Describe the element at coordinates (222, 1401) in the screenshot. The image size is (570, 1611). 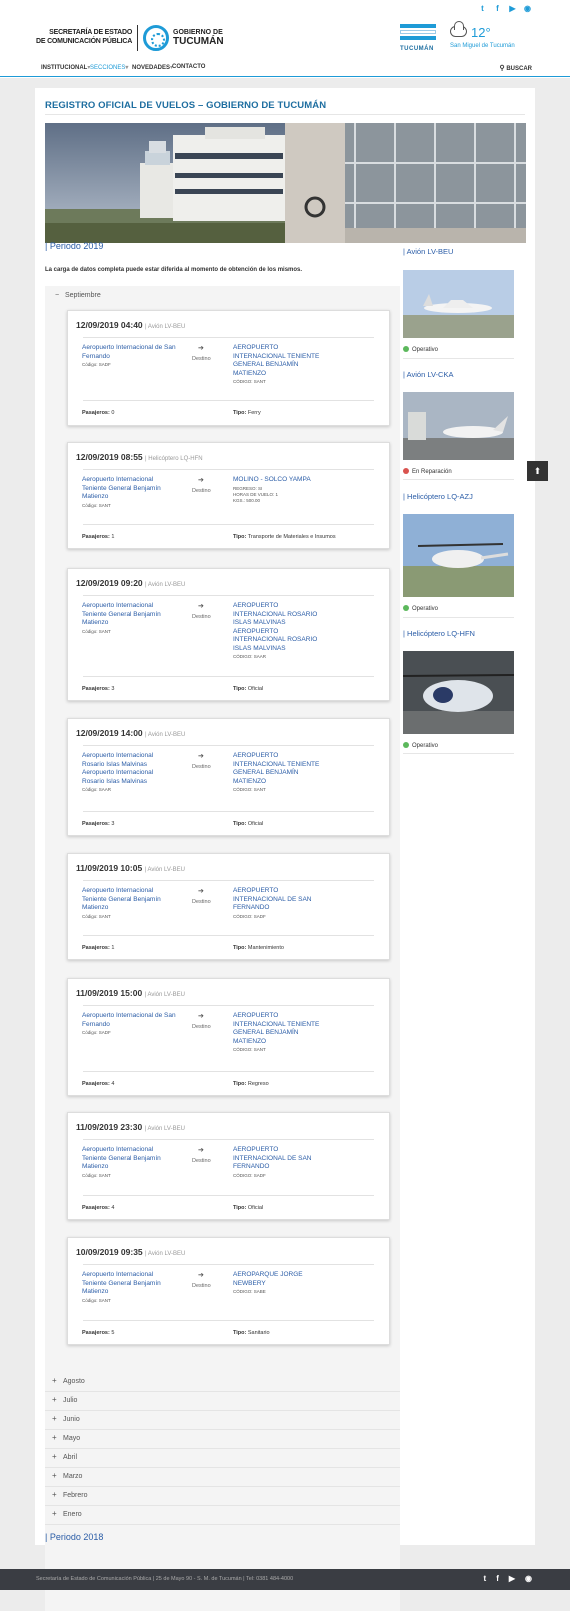
I see `month-toggle-julio: + Julio` at that location.